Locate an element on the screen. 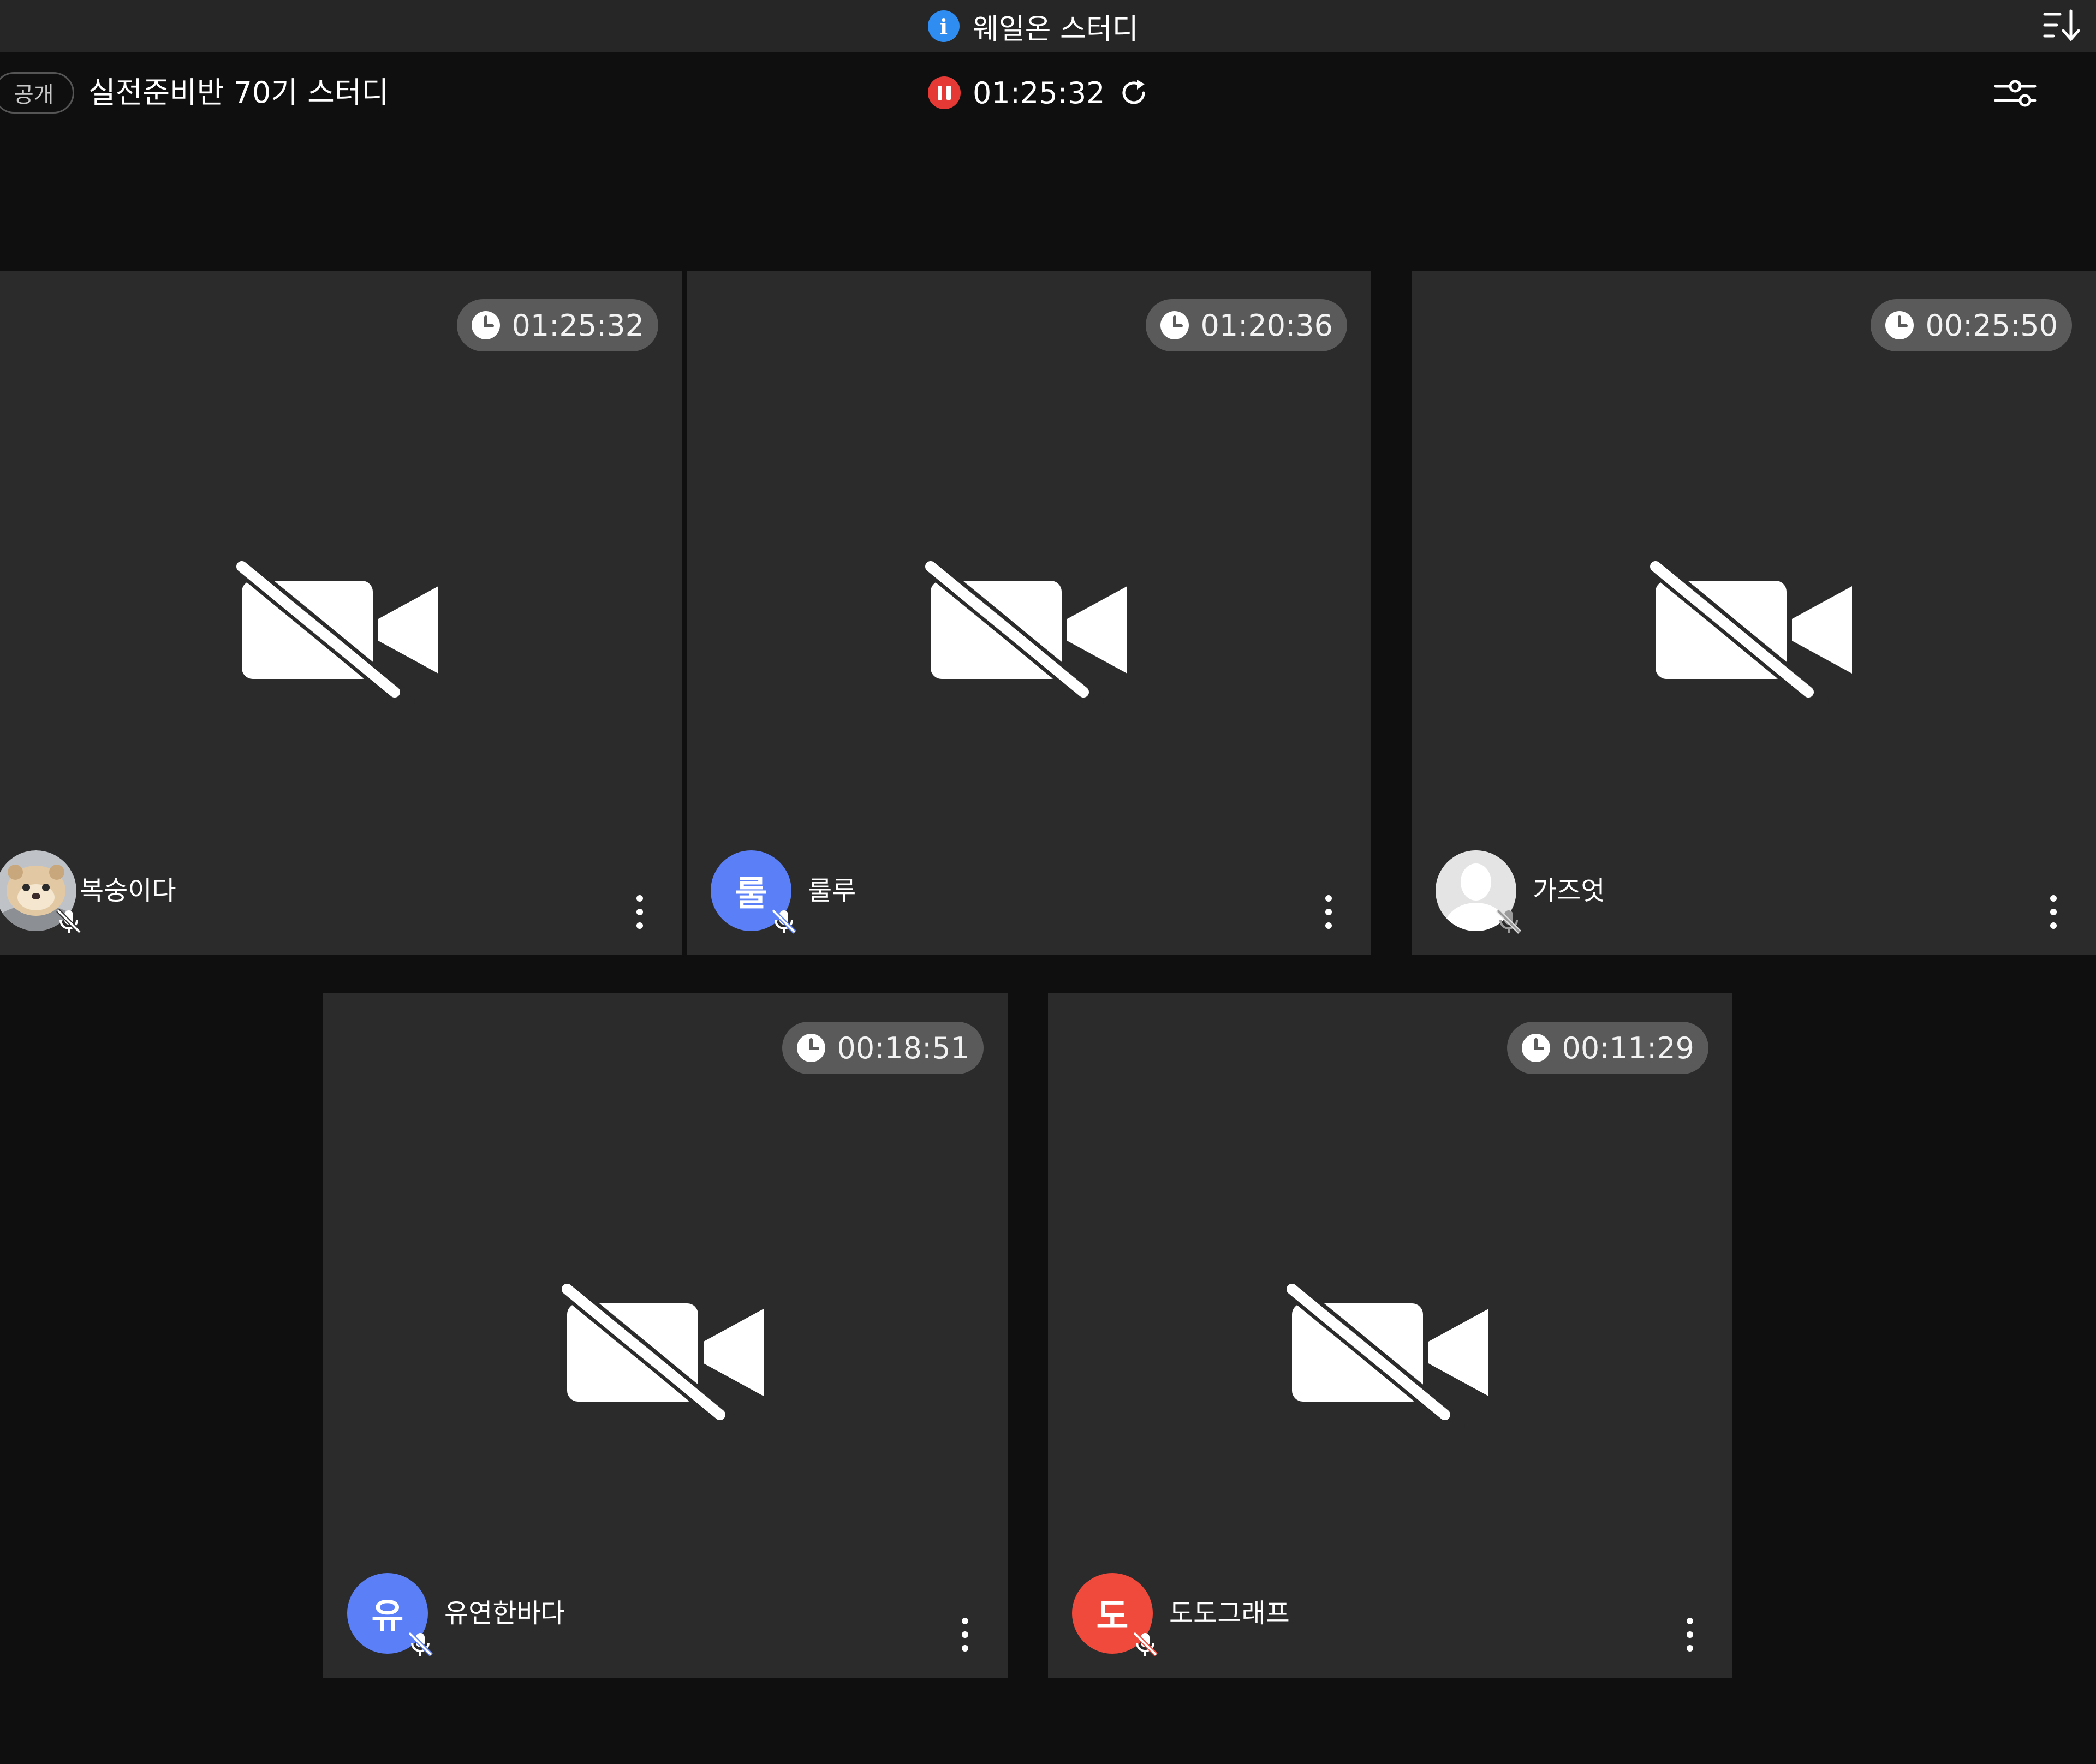  settings-sliders-icon is located at coordinates (2015, 93).